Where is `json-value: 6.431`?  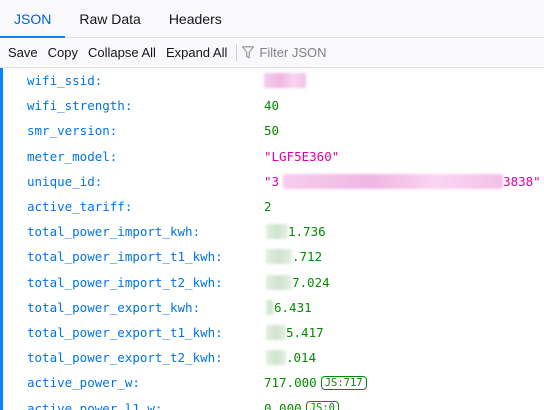 json-value: 6.431 is located at coordinates (288, 307).